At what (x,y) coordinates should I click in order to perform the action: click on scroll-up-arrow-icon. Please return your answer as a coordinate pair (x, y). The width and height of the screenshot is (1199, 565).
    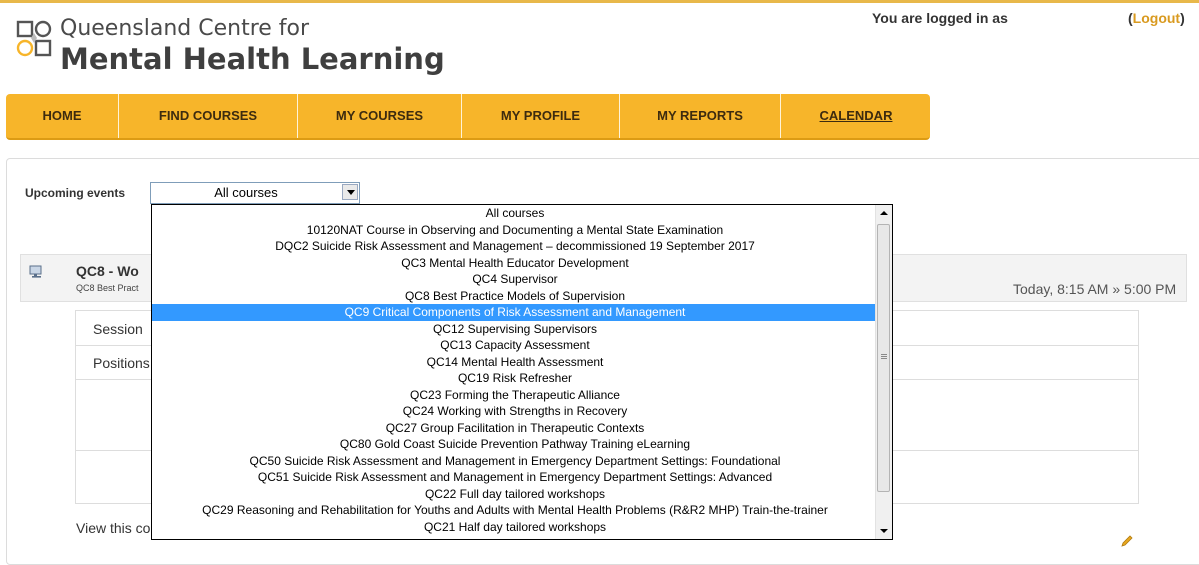
    Looking at the image, I should click on (884, 213).